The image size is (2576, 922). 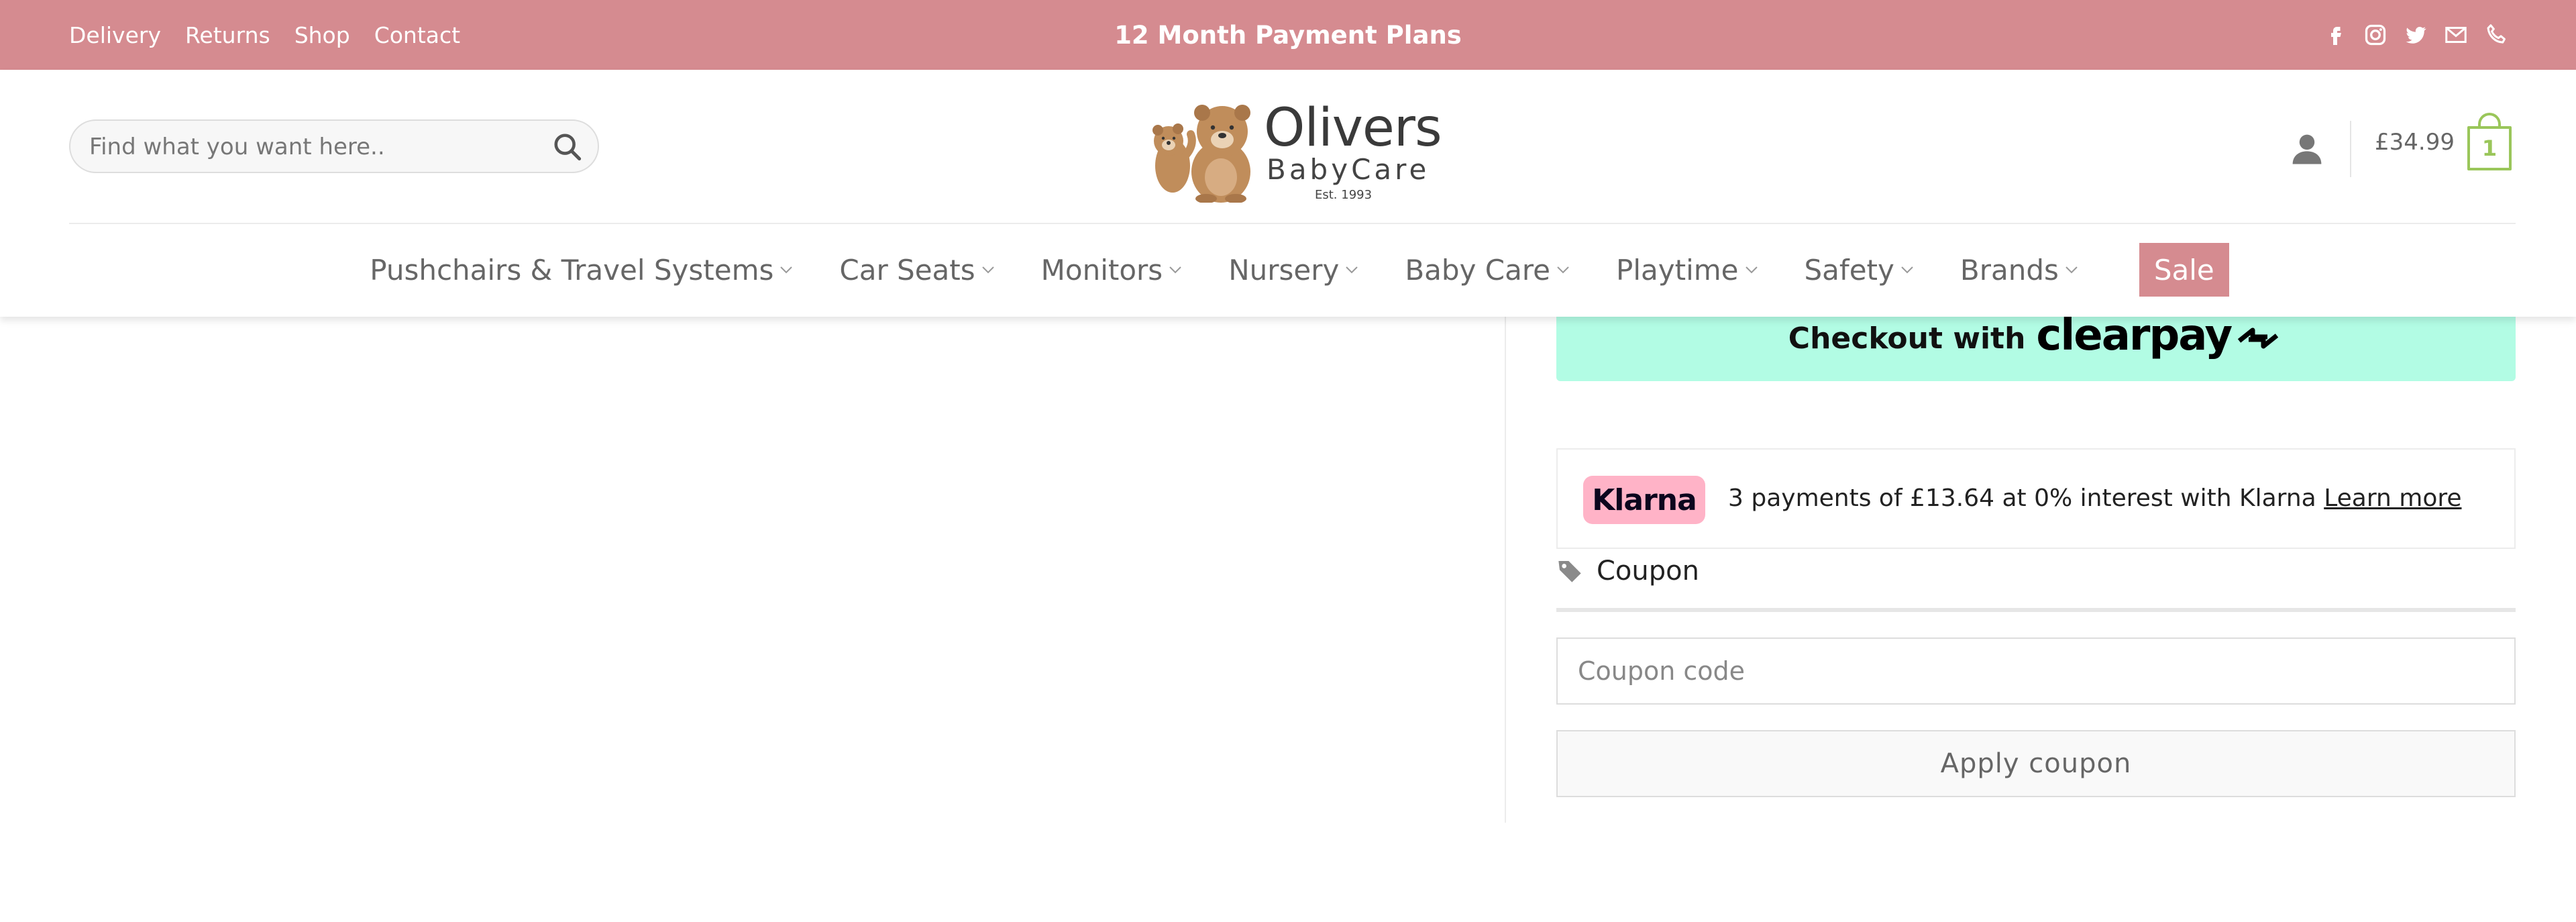 I want to click on twitter-icon, so click(x=2415, y=35).